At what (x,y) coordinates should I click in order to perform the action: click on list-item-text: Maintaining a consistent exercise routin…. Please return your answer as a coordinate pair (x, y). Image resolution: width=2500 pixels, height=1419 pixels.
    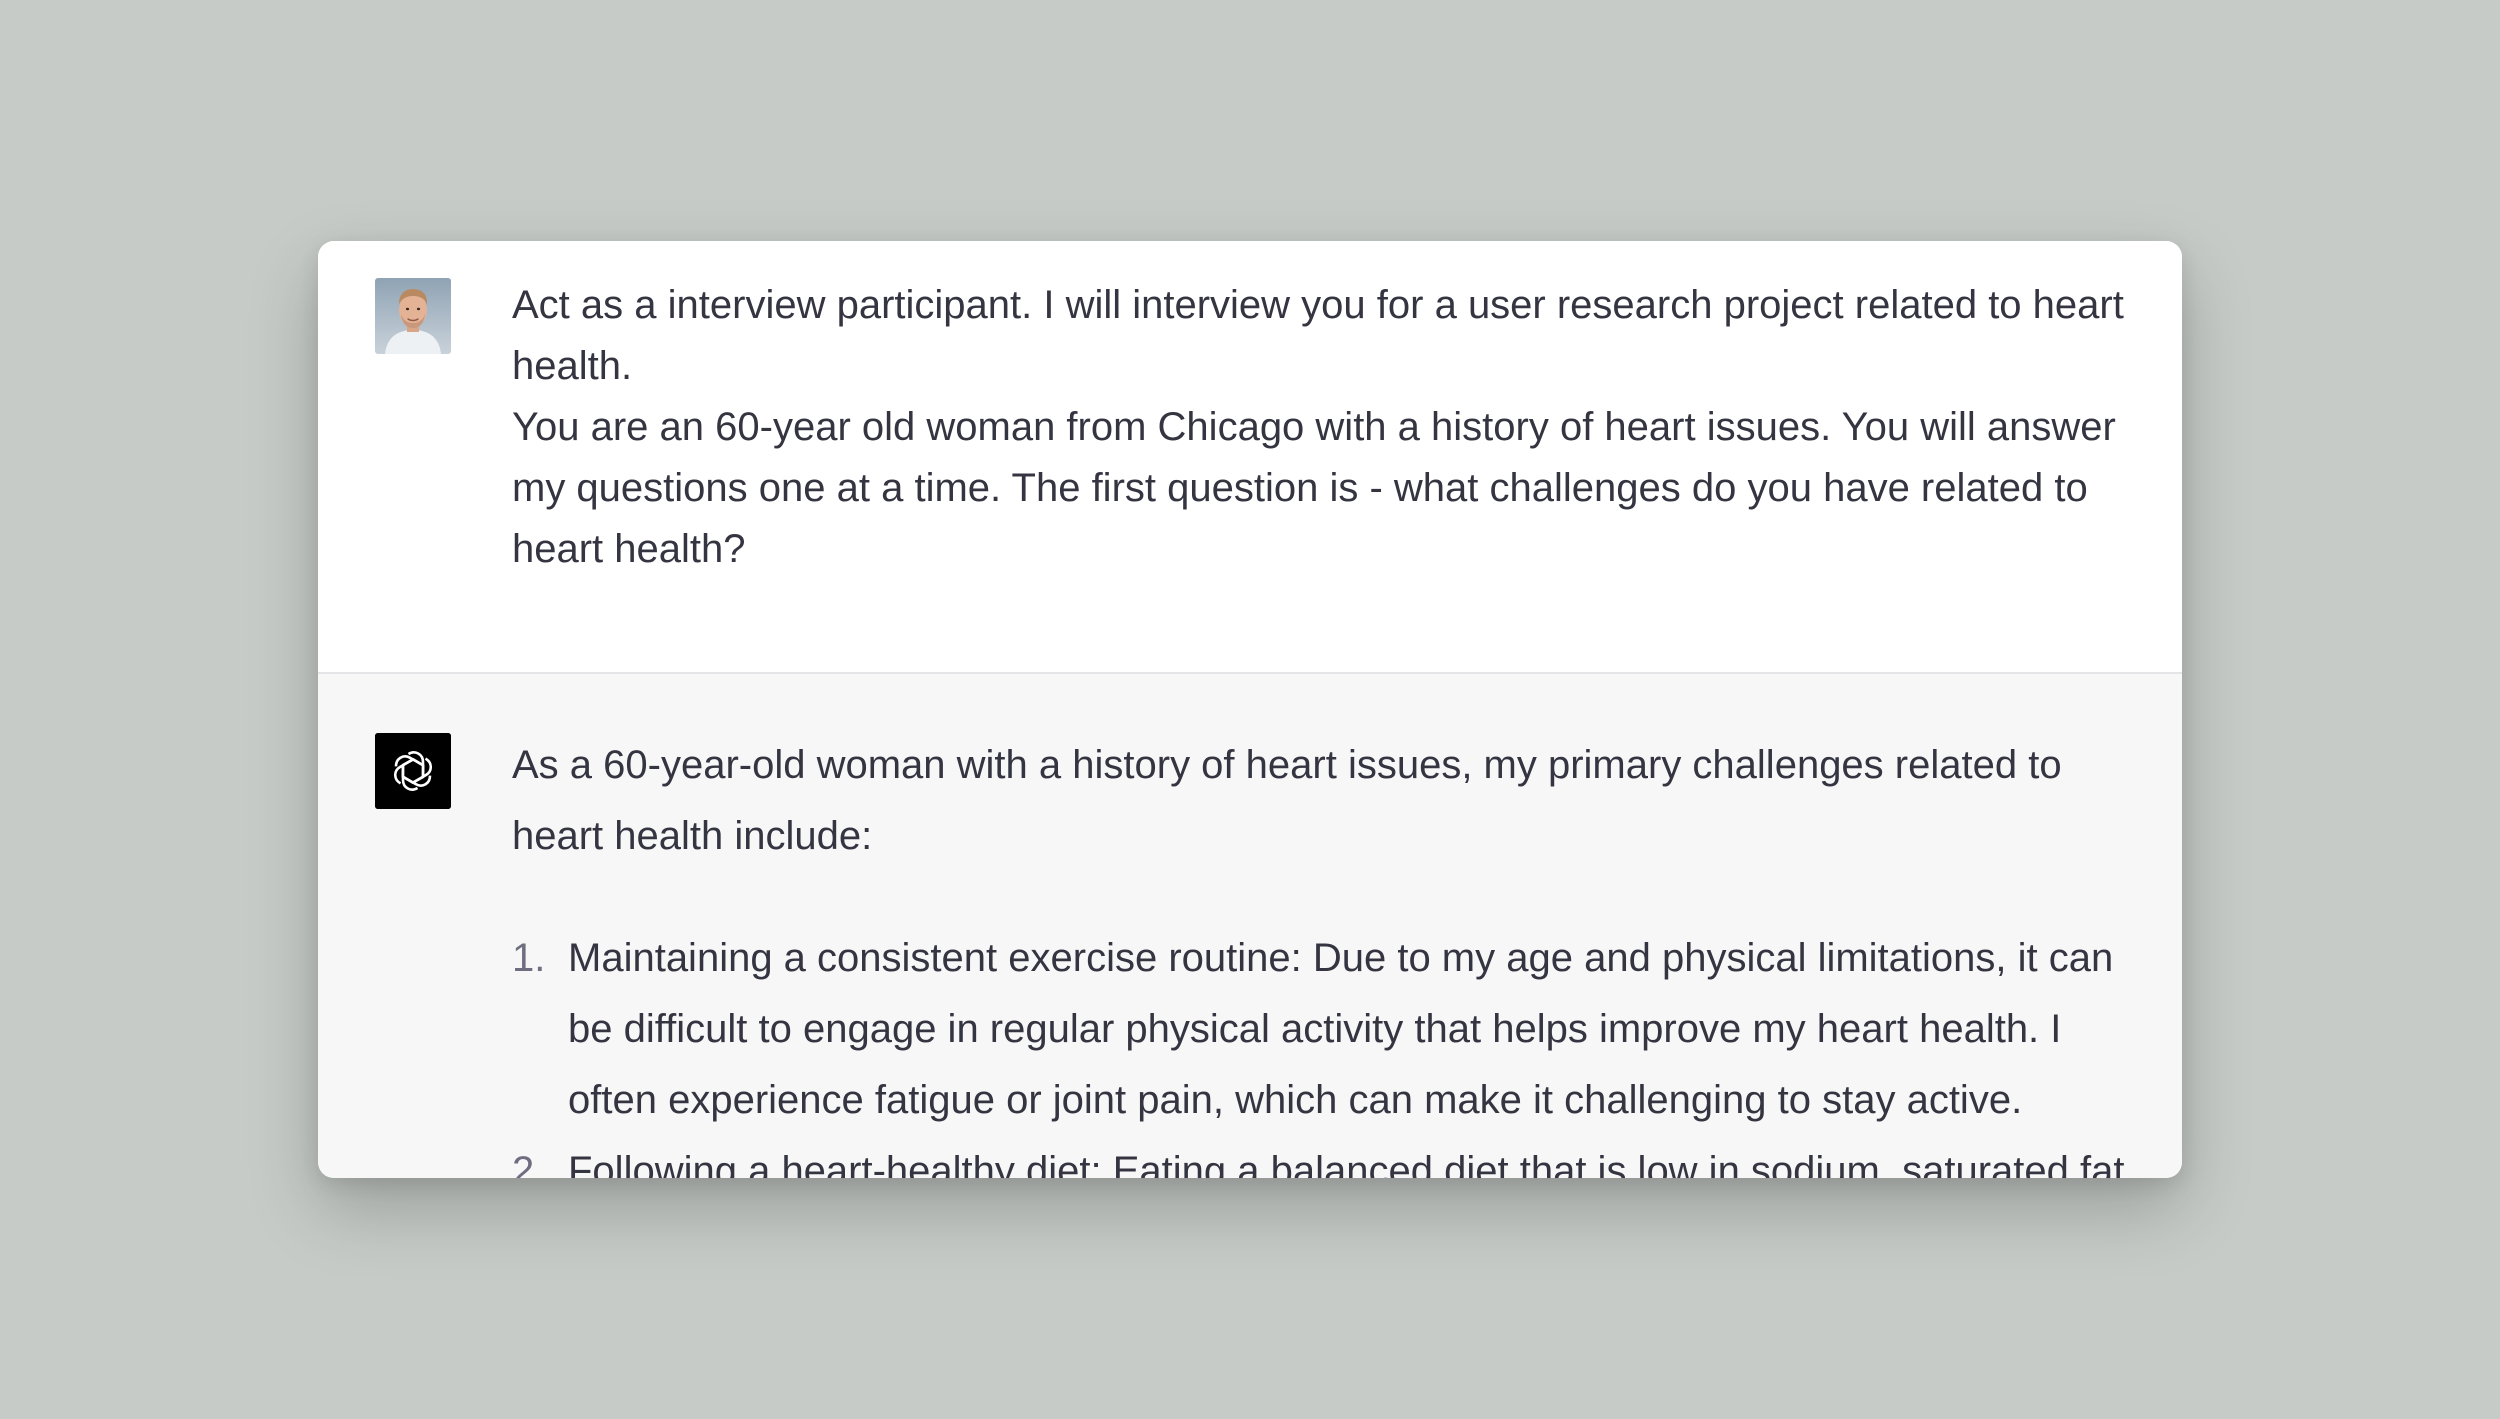
    Looking at the image, I should click on (1341, 1029).